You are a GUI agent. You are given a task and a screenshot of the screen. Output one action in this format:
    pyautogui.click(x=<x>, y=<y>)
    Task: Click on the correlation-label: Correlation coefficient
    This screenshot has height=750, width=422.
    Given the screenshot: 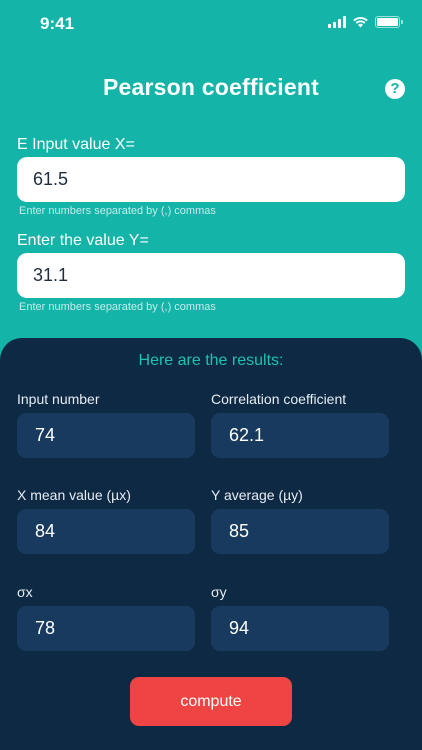 What is the action you would take?
    pyautogui.click(x=279, y=399)
    